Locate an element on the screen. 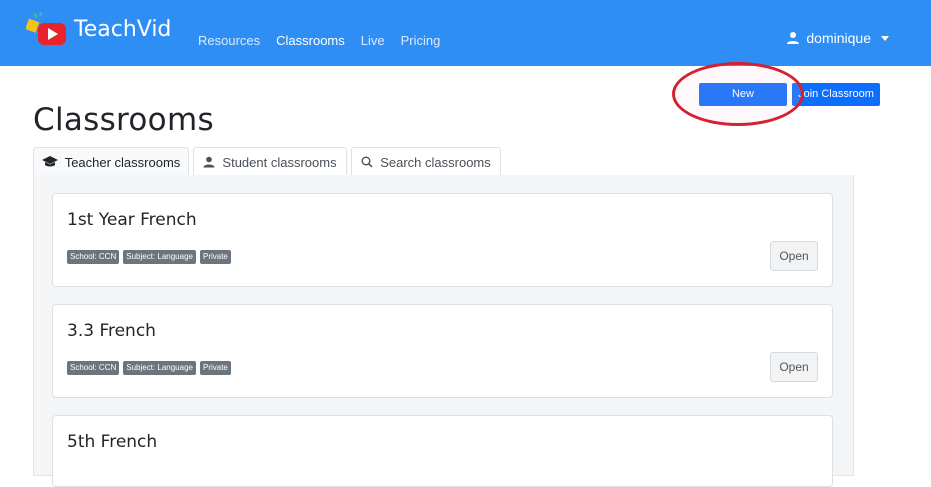 This screenshot has height=487, width=931. tab-label: Teacher classrooms is located at coordinates (122, 162).